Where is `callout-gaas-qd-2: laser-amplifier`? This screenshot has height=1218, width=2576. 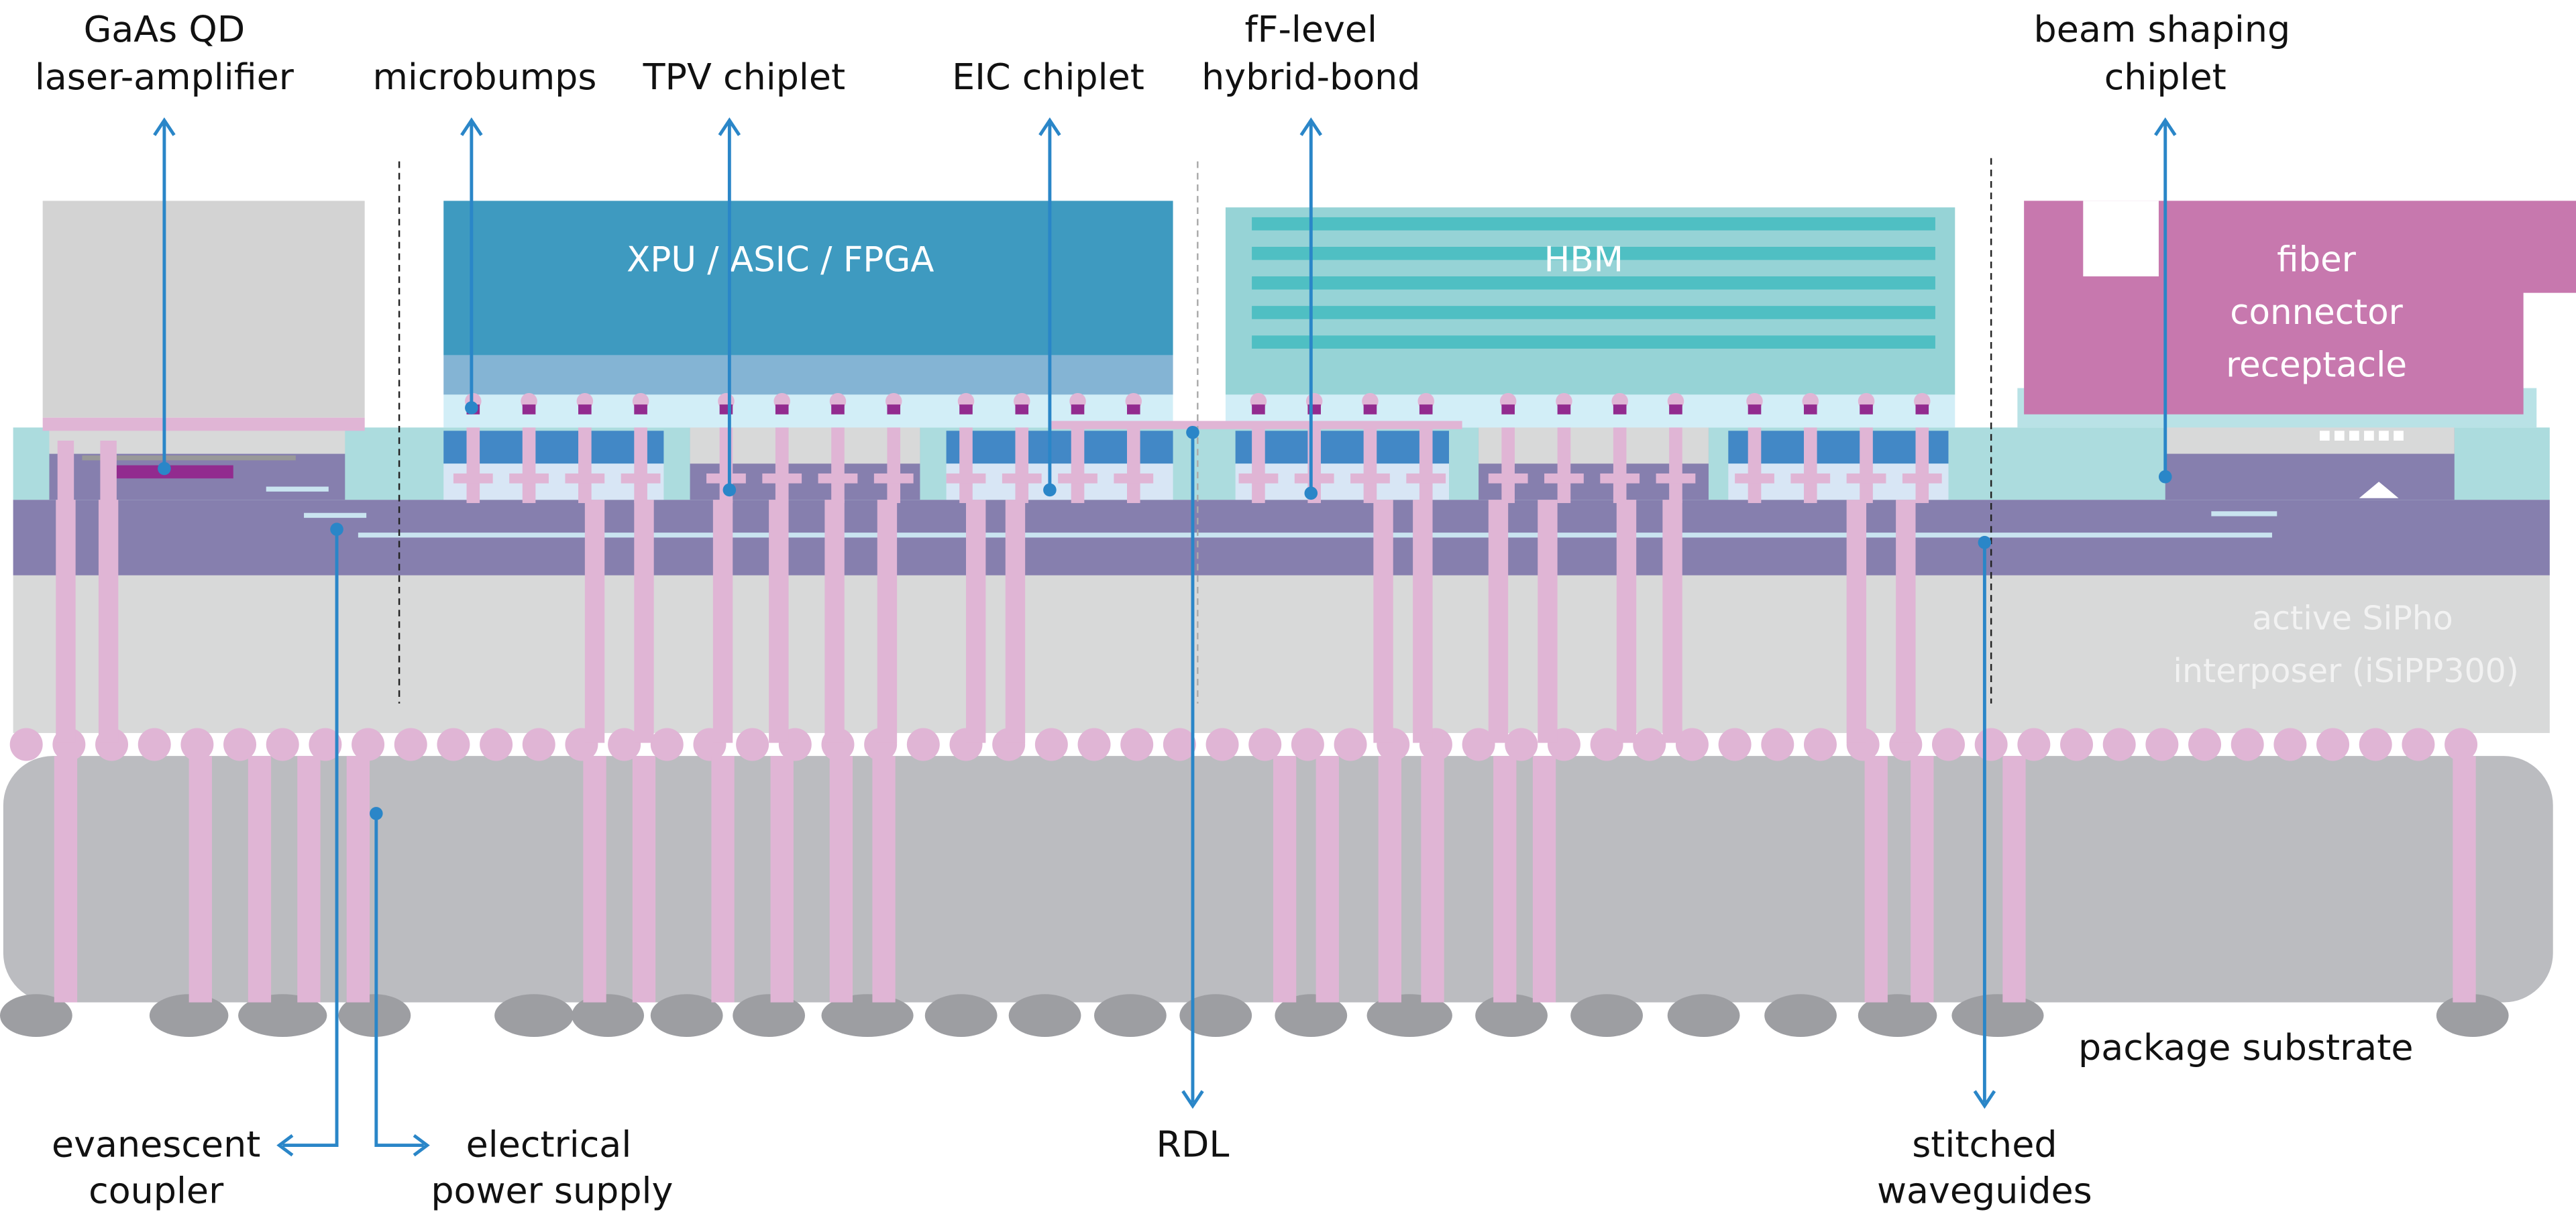
callout-gaas-qd-2: laser-amplifier is located at coordinates (164, 77).